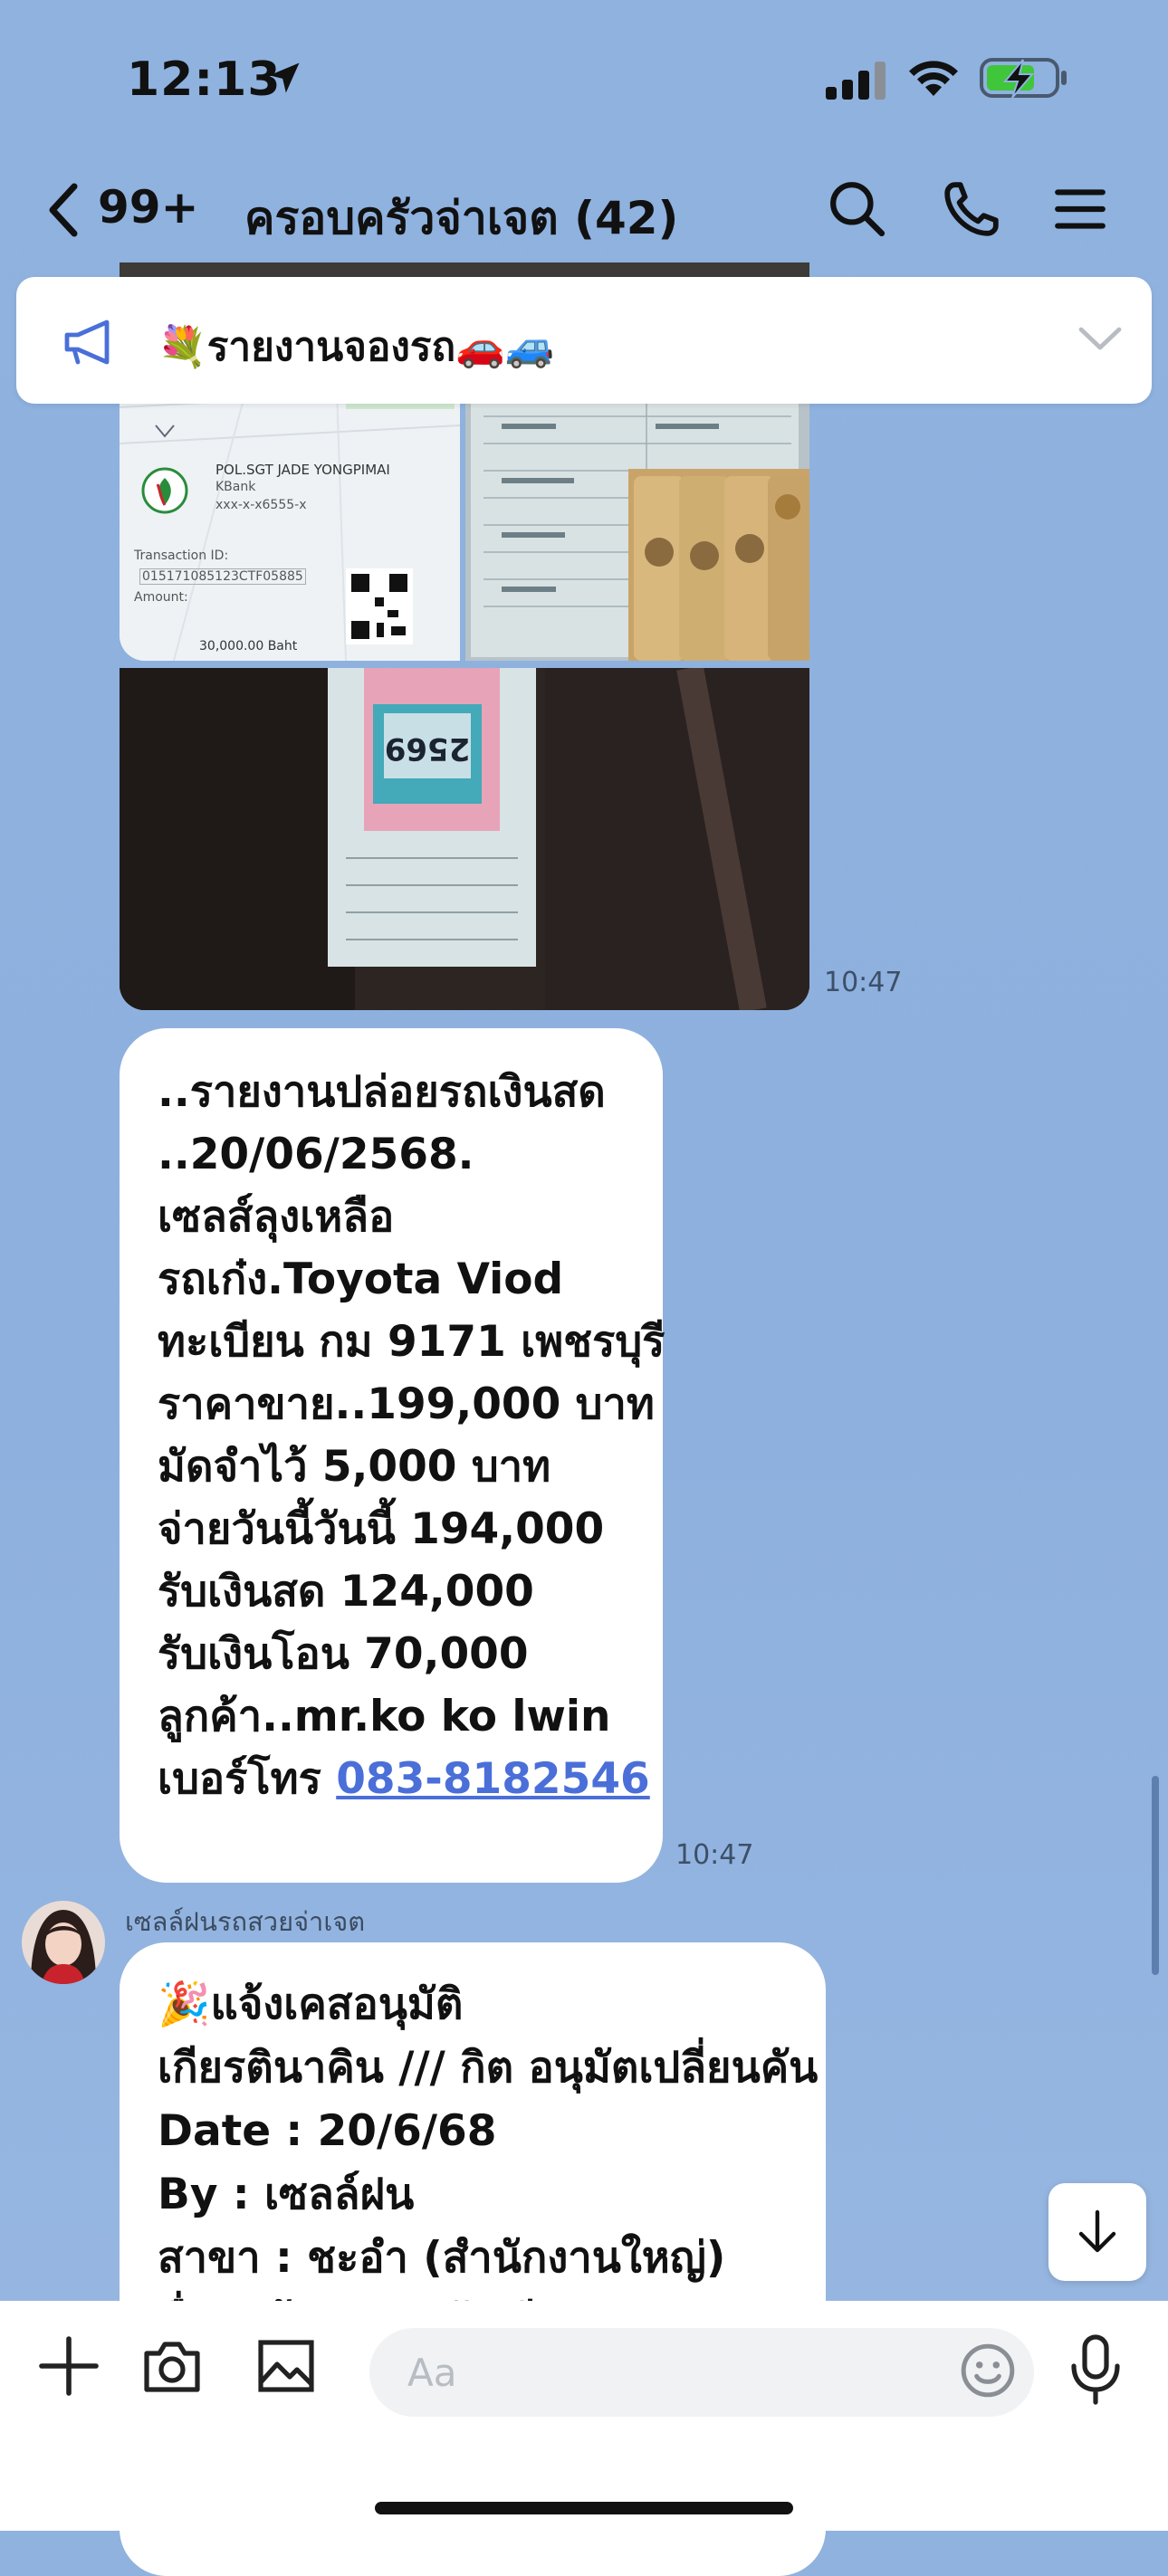 This screenshot has height=2576, width=1168. Describe the element at coordinates (461, 218) in the screenshot. I see `room-title: ครอบครัวจ่าเจต (42)` at that location.